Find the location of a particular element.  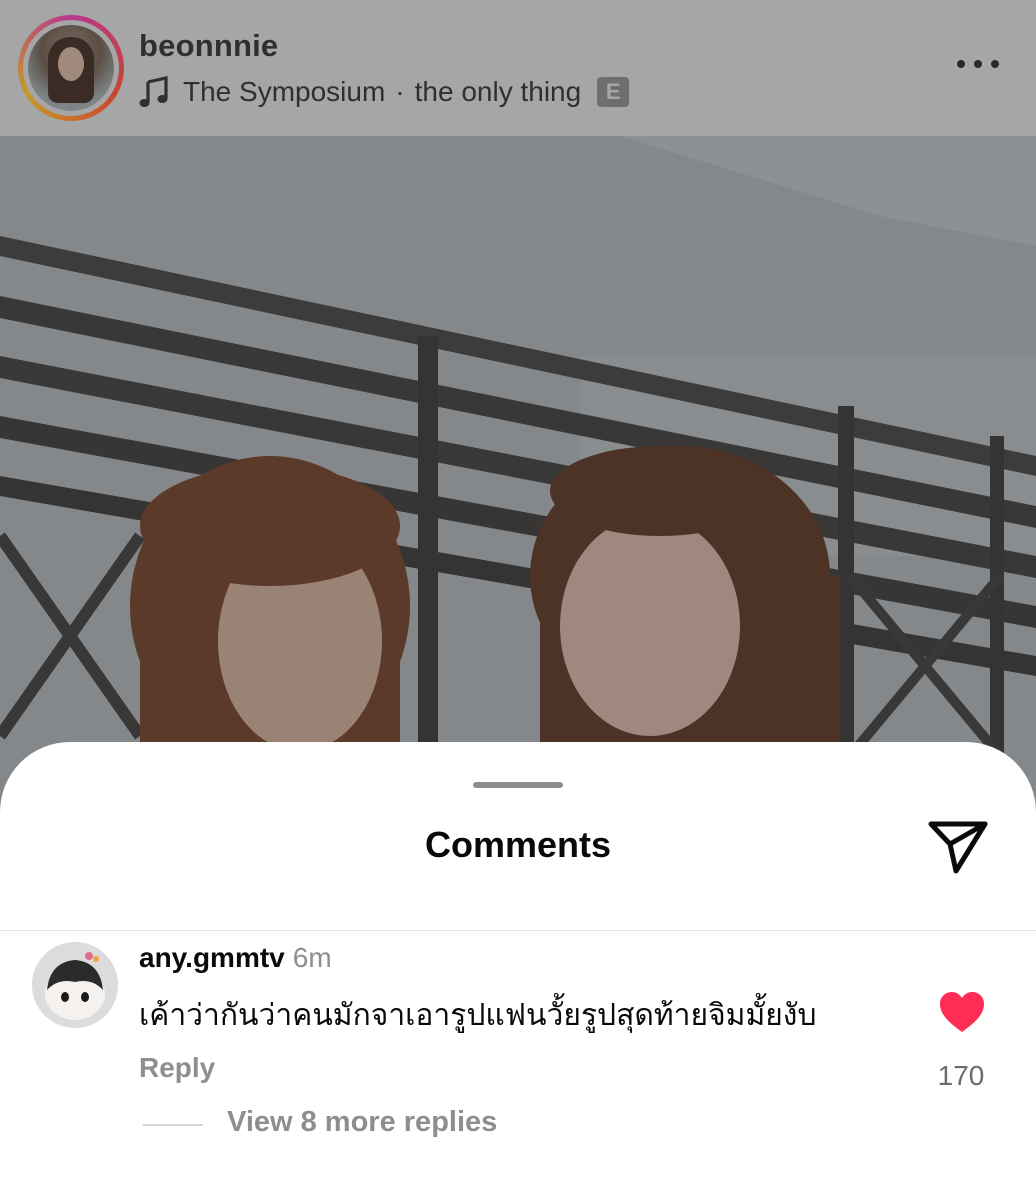

post-username: beonnnie is located at coordinates (208, 46).